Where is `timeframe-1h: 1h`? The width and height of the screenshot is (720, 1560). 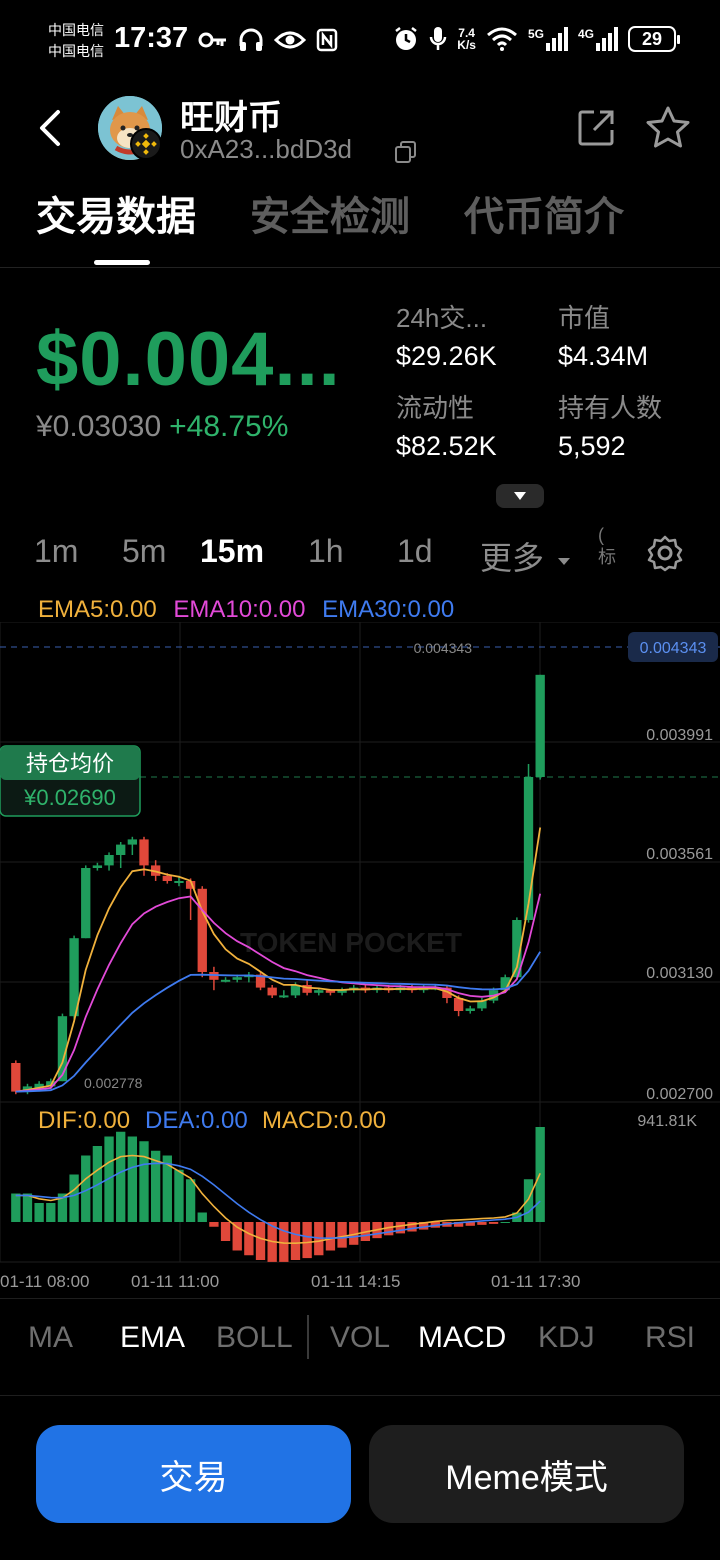 timeframe-1h: 1h is located at coordinates (326, 551).